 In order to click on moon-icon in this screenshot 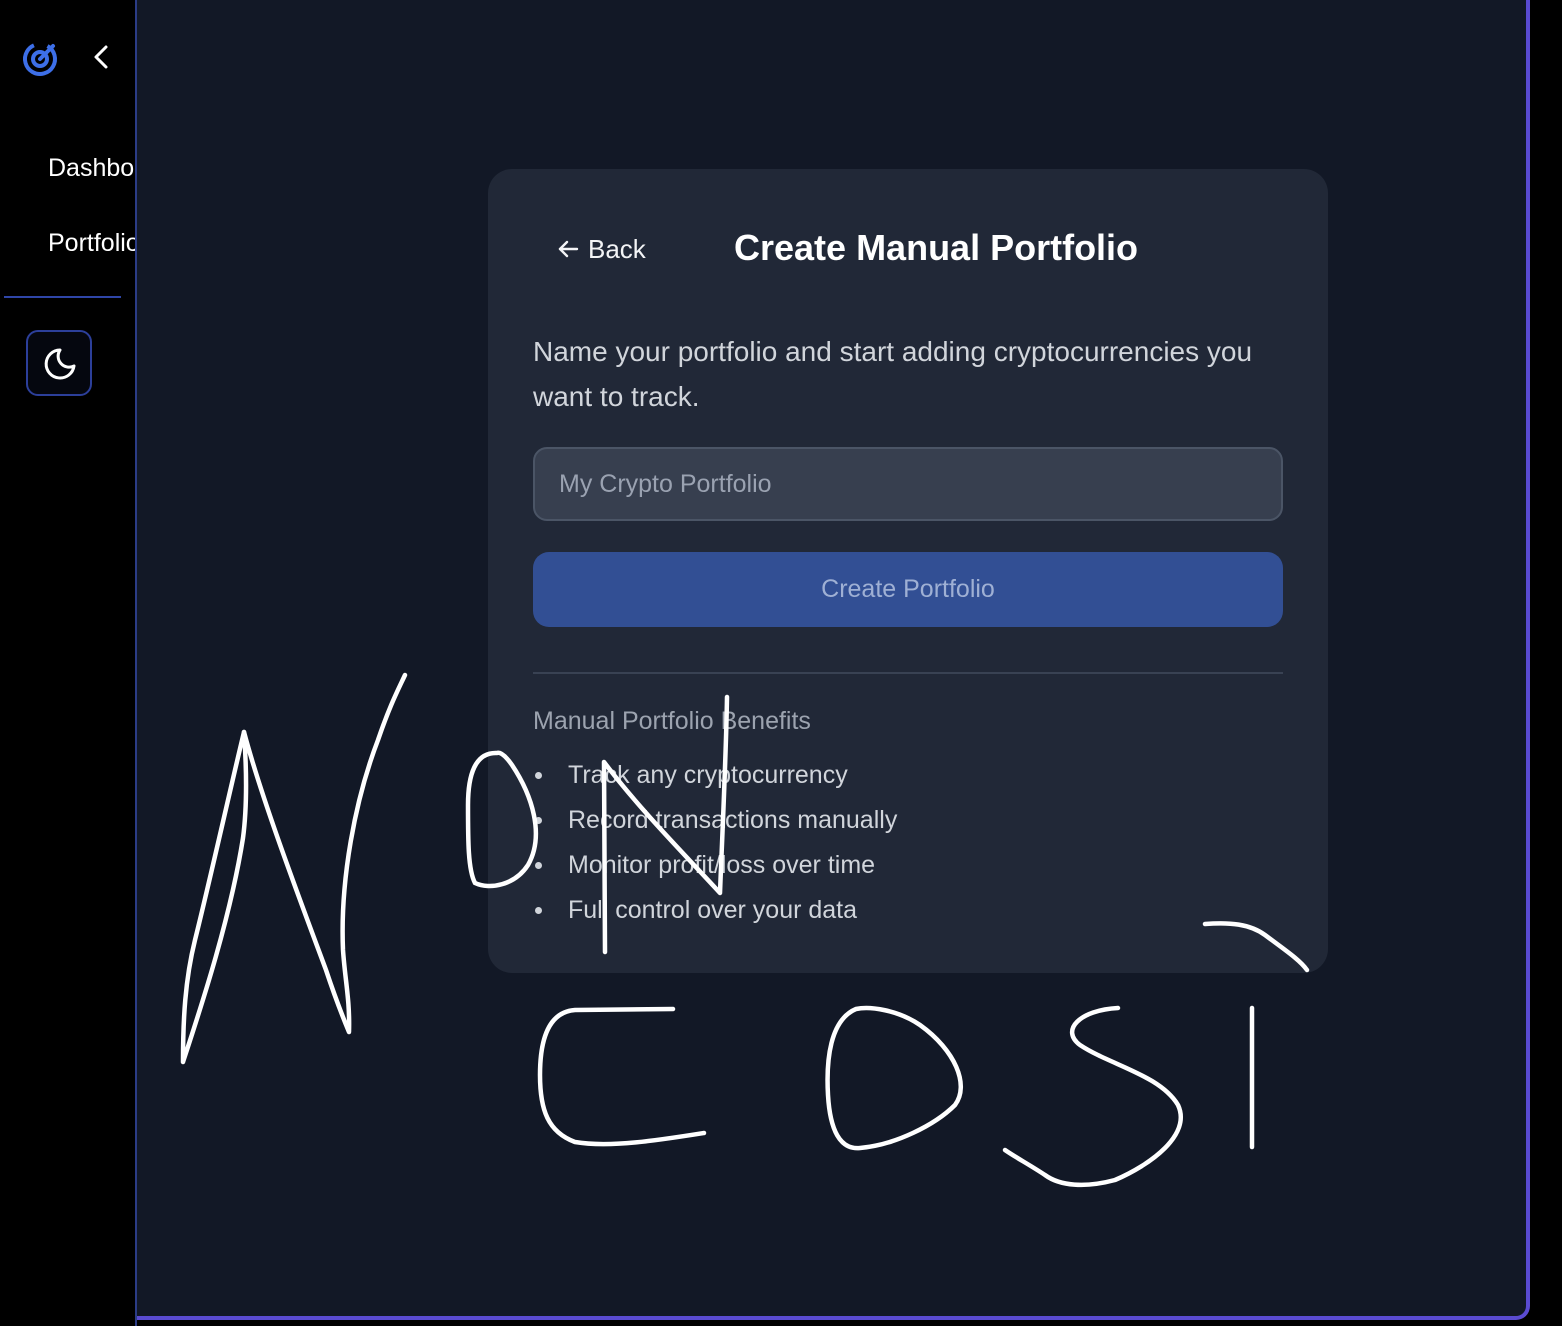, I will do `click(60, 364)`.